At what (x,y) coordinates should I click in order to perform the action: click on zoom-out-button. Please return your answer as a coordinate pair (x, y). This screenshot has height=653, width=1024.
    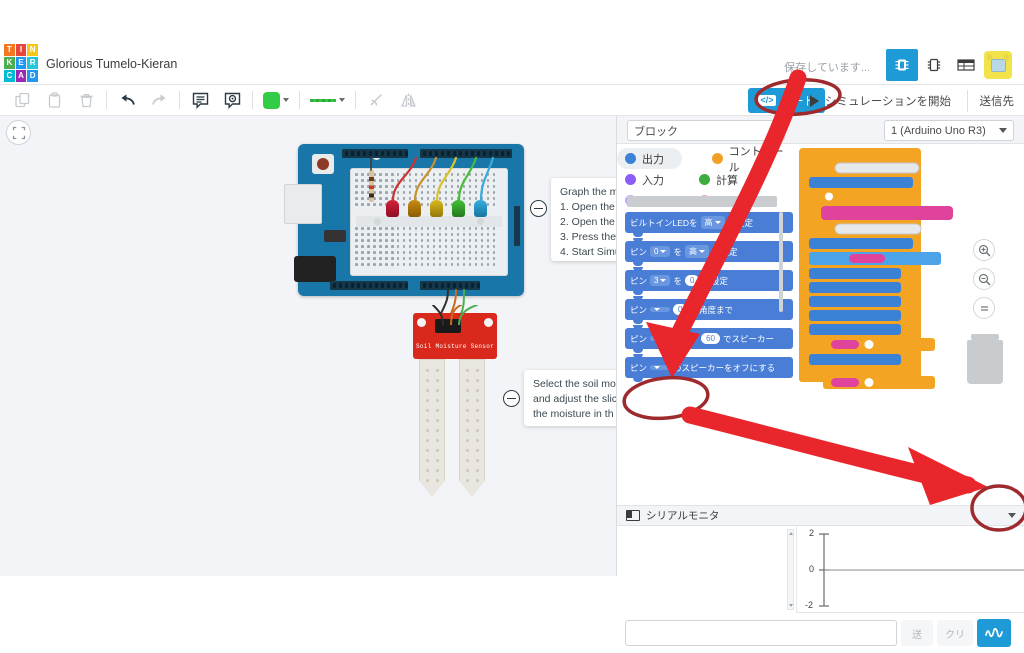
    Looking at the image, I should click on (984, 279).